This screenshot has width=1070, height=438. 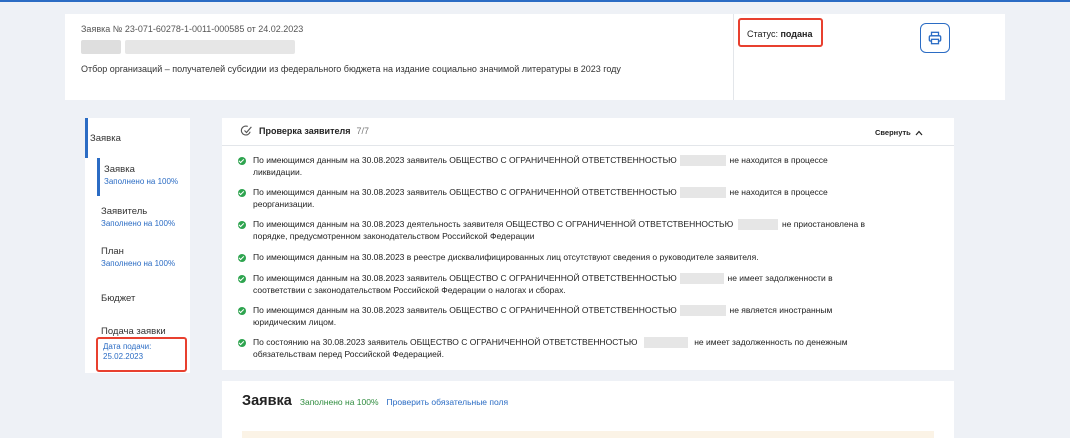 What do you see at coordinates (823, 224) in the screenshot?
I see `check-text: не приостановлена в` at bounding box center [823, 224].